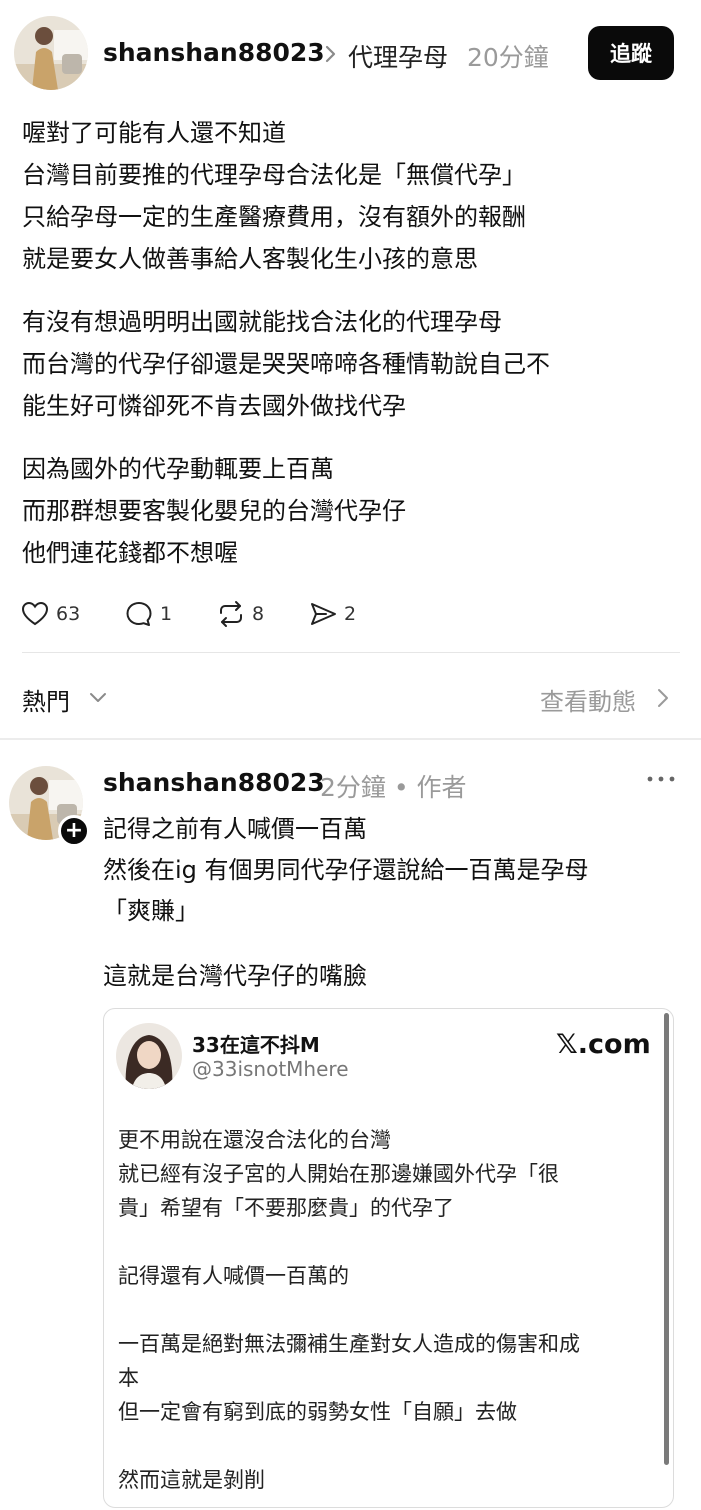  What do you see at coordinates (603, 1044) in the screenshot?
I see `x-logo: 𝕏.com` at bounding box center [603, 1044].